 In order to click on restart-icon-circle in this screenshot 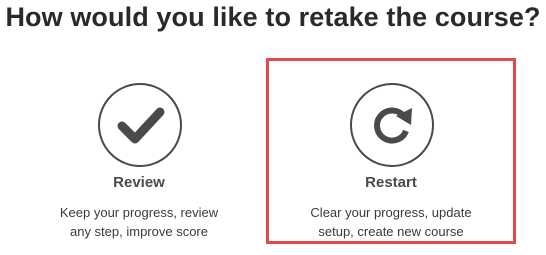, I will do `click(392, 125)`.